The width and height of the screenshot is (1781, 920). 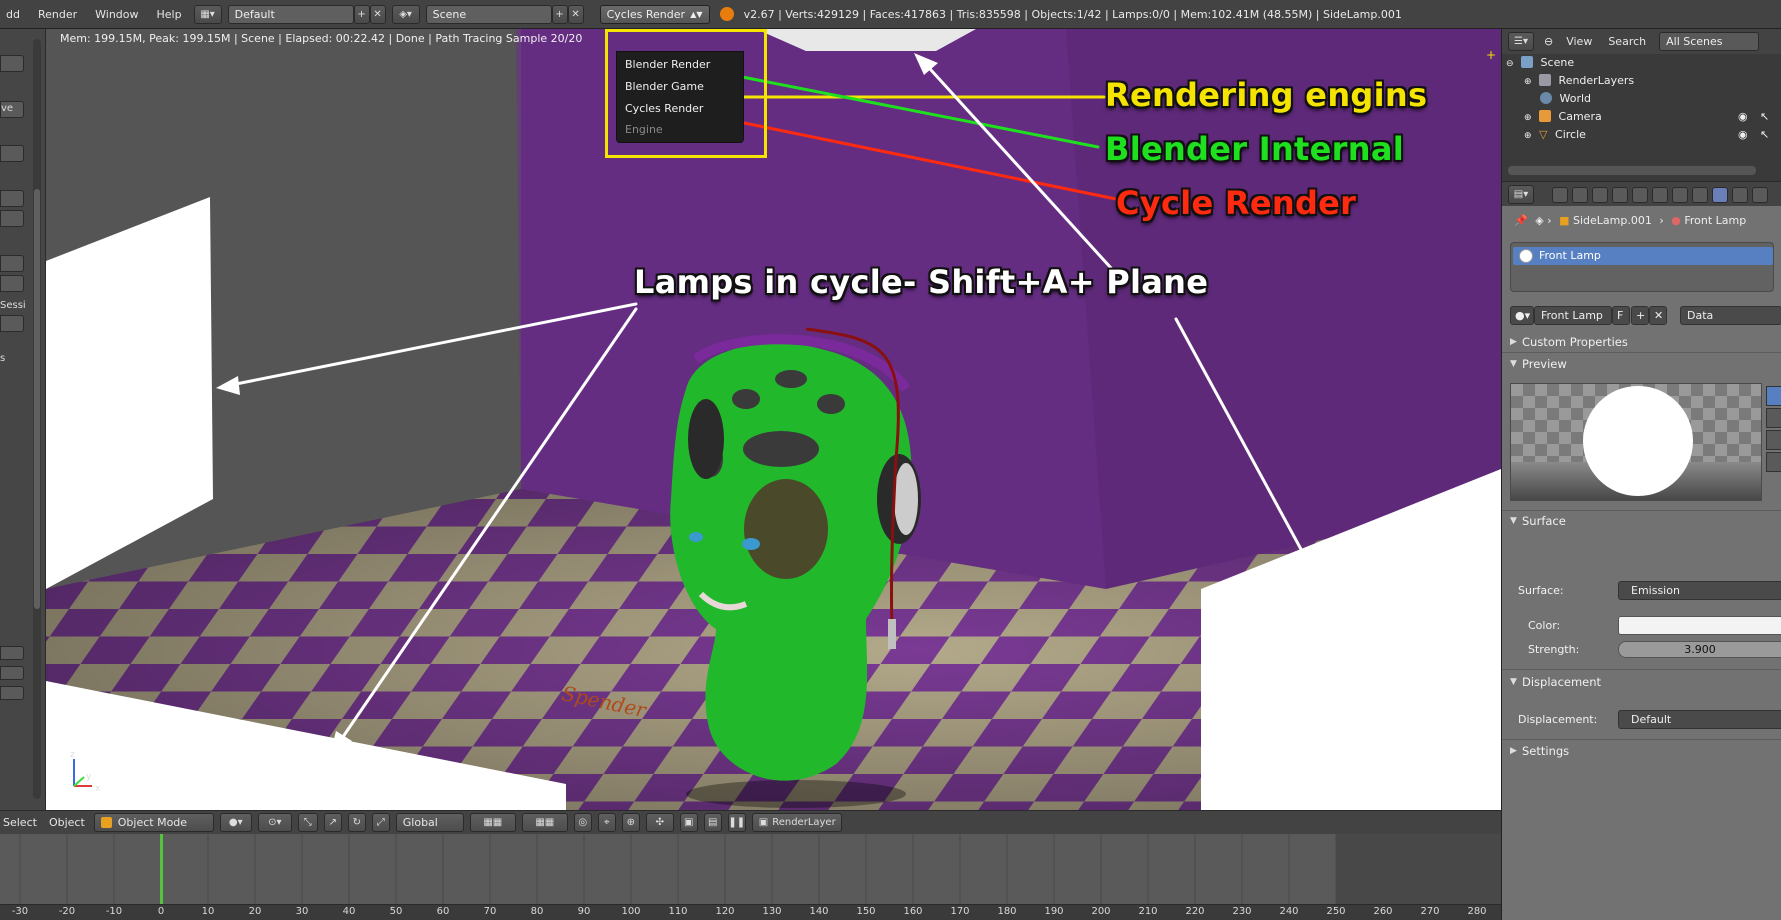 What do you see at coordinates (1627, 41) in the screenshot?
I see `outliner-menu-search: Search` at bounding box center [1627, 41].